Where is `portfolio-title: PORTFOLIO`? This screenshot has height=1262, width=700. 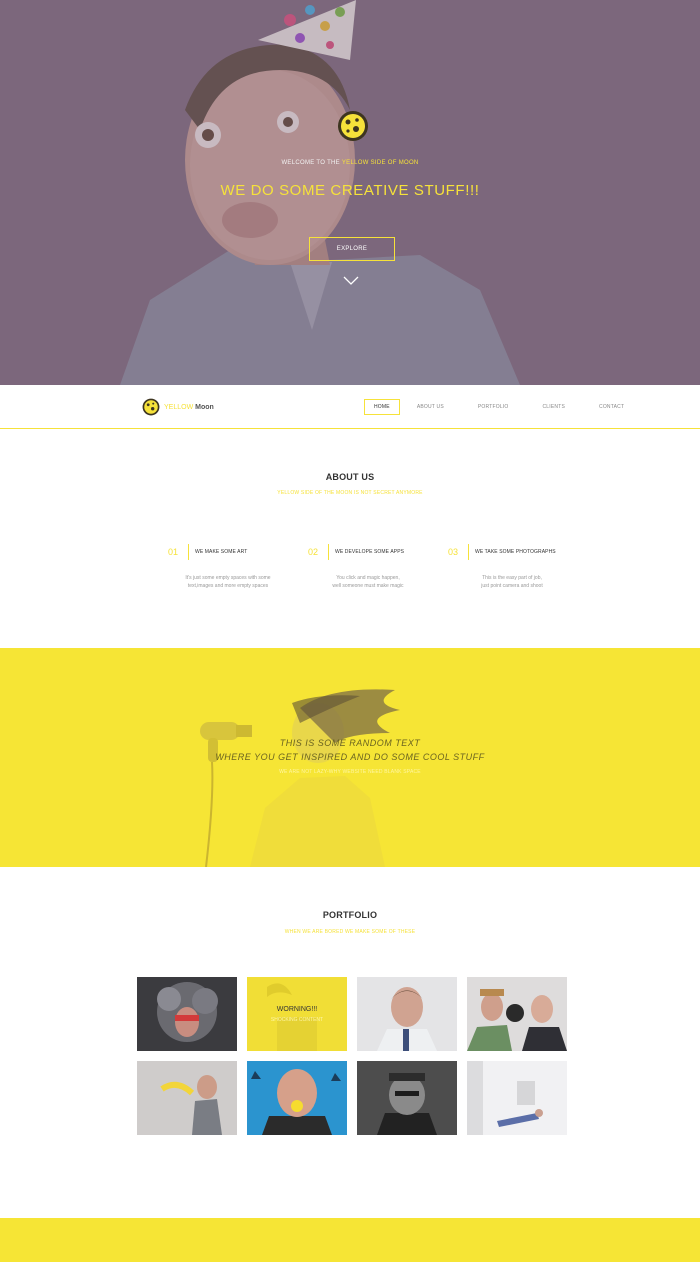 portfolio-title: PORTFOLIO is located at coordinates (350, 915).